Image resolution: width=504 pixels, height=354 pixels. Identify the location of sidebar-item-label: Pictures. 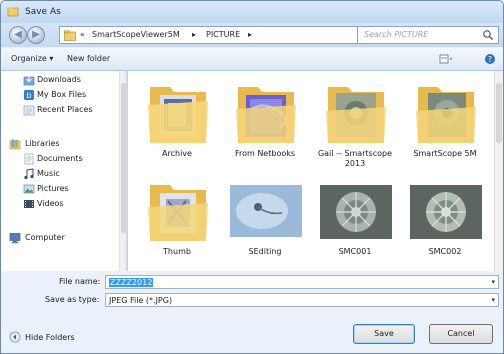
(53, 188).